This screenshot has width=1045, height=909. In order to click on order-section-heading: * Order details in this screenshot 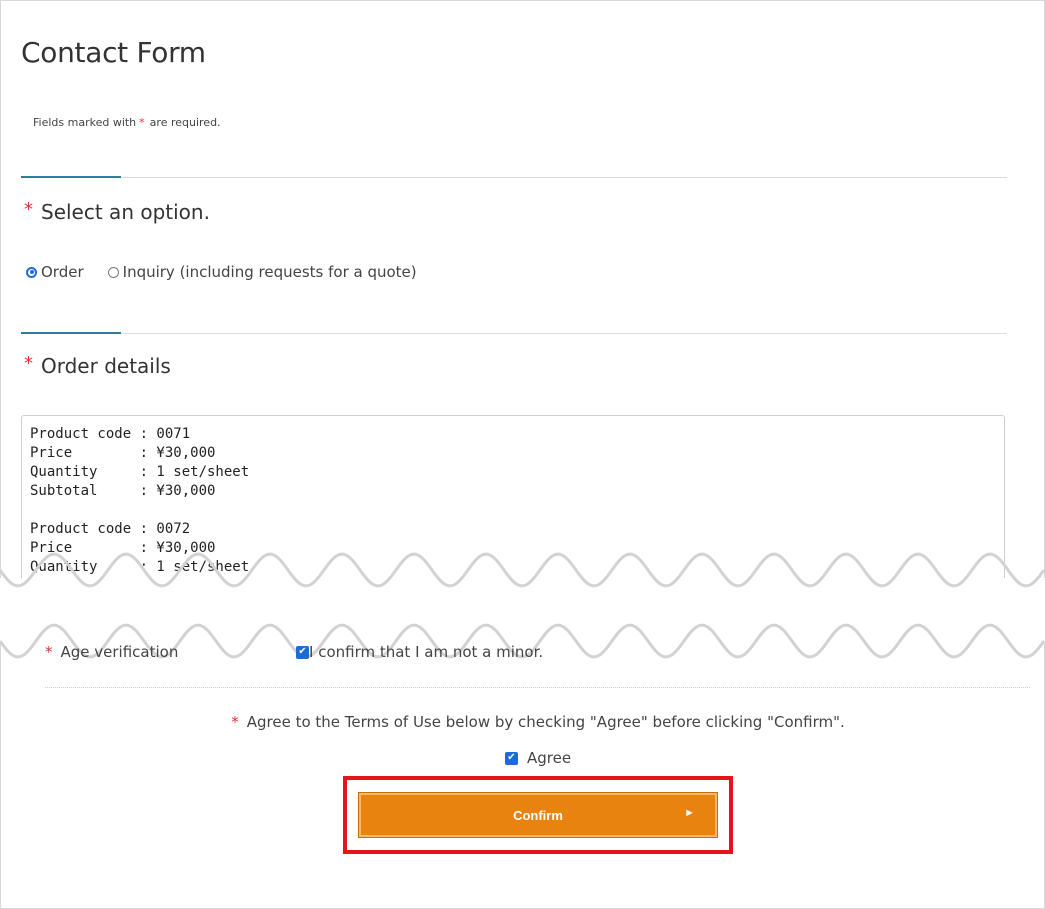, I will do `click(97, 365)`.